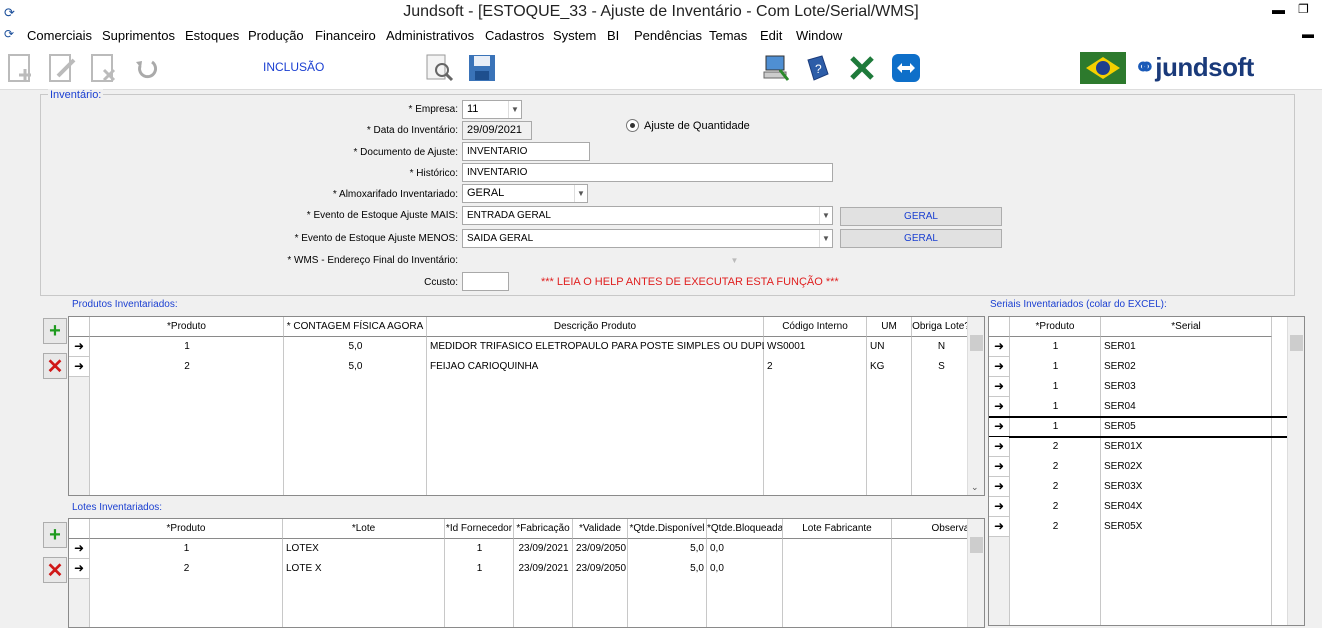 This screenshot has width=1322, height=628. What do you see at coordinates (187, 327) in the screenshot?
I see `col-header-produto: *Produto` at bounding box center [187, 327].